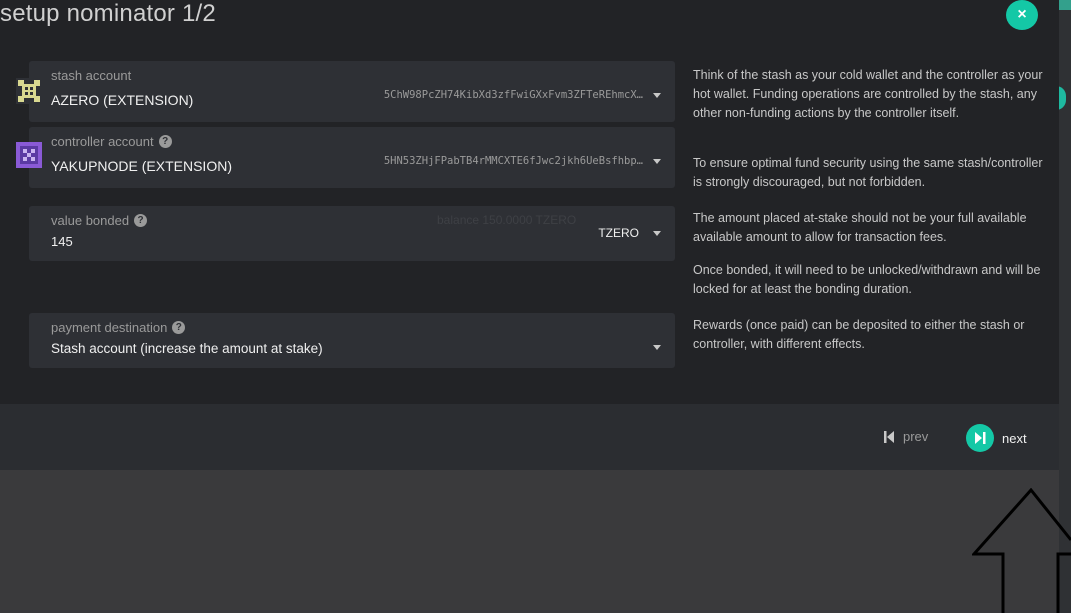 The width and height of the screenshot is (1071, 613). I want to click on unit-select: TZERO, so click(618, 233).